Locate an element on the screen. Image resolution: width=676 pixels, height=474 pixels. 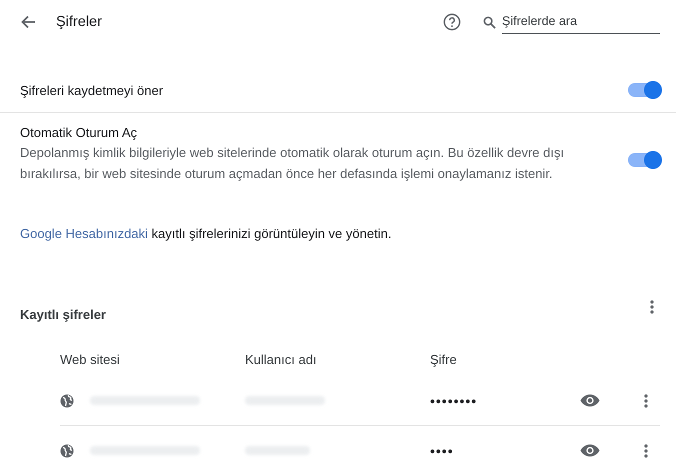
back-arrow-icon is located at coordinates (28, 22).